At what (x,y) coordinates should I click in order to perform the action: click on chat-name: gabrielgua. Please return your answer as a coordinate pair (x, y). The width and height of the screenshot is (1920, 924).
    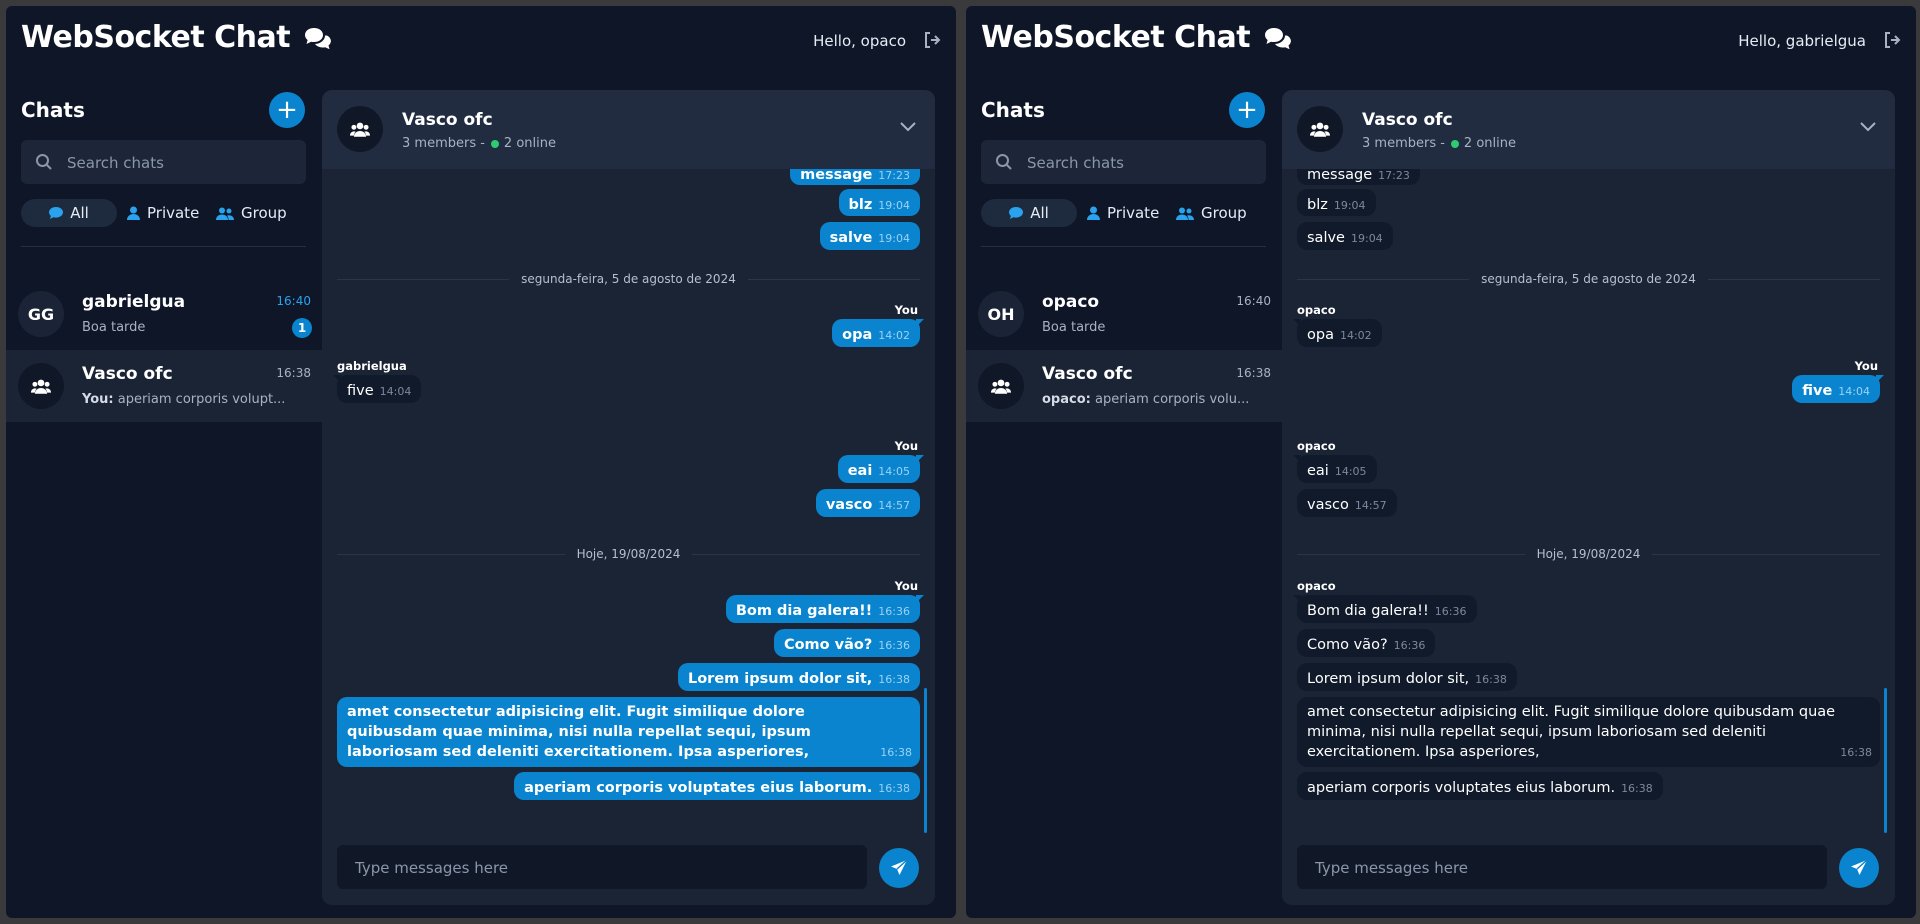
    Looking at the image, I should click on (134, 302).